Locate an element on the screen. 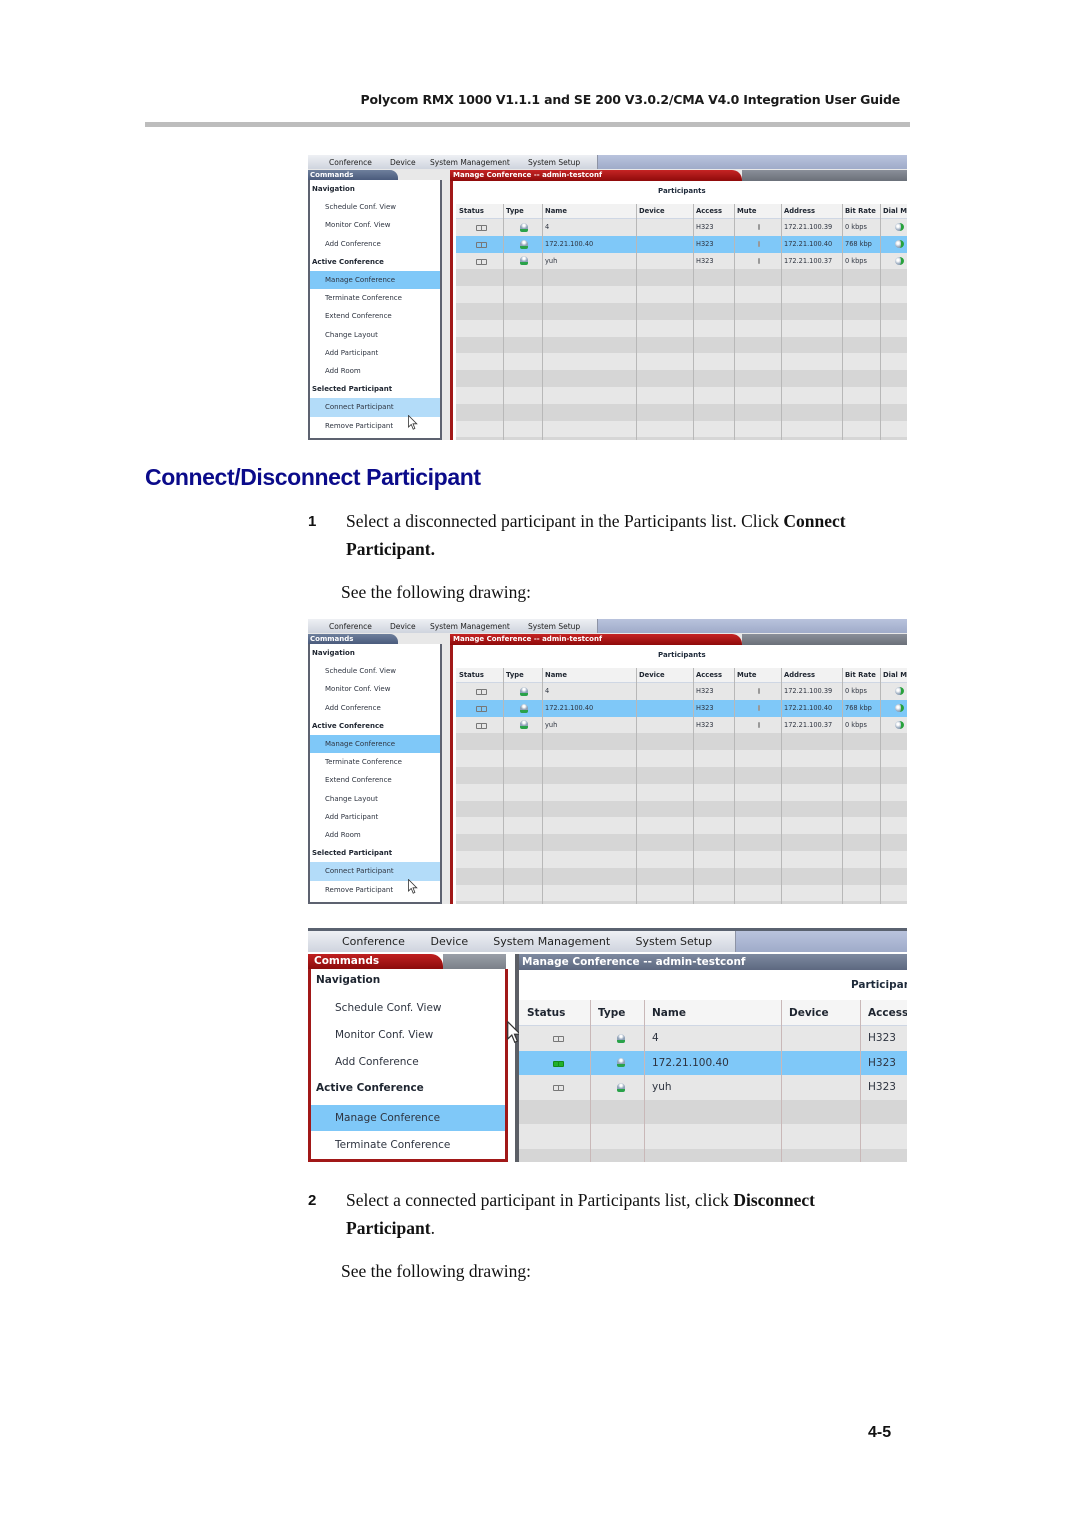 The image size is (1080, 1527). cell-mute is located at coordinates (759, 725).